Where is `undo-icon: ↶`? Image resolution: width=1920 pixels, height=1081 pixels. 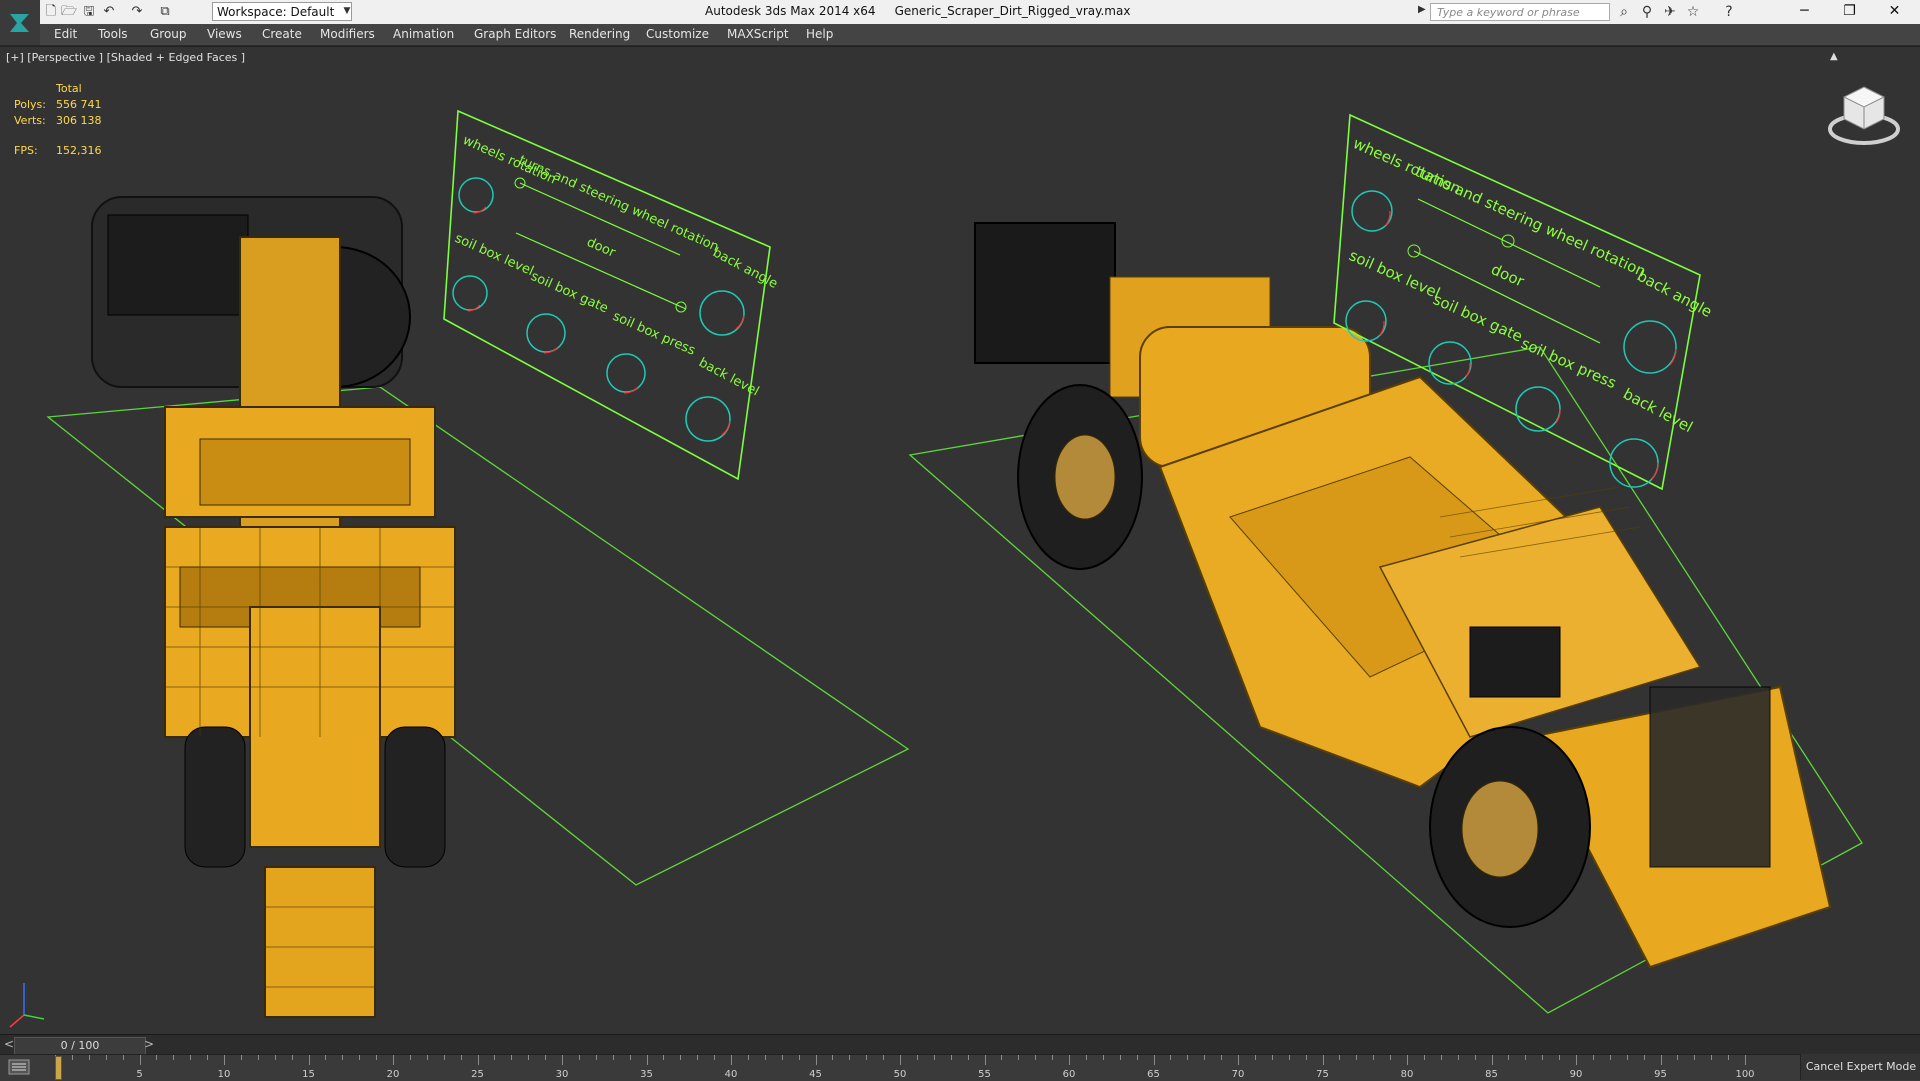
undo-icon: ↶ is located at coordinates (109, 12).